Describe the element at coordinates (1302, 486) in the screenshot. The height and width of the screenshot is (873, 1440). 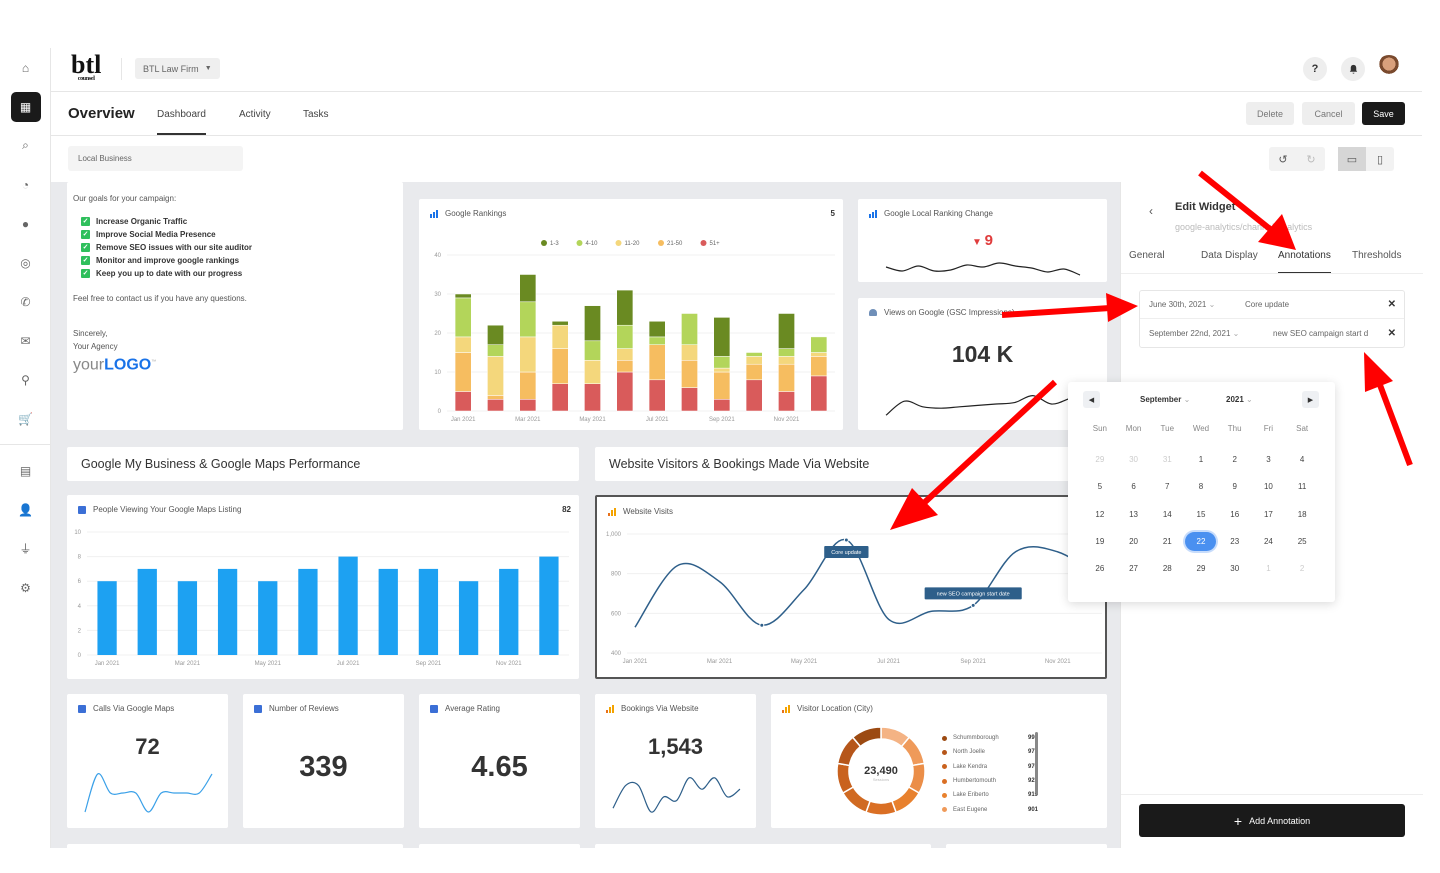
I see `calendar-day: 11` at that location.